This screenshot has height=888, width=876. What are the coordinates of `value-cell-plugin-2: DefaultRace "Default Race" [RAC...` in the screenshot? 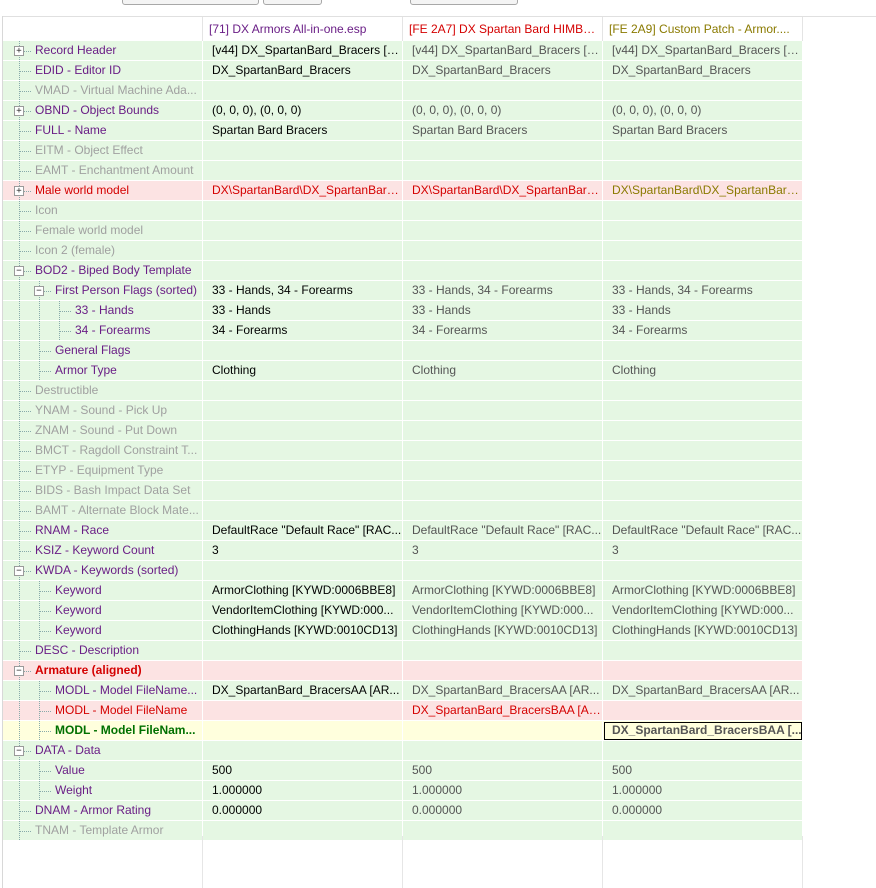 It's located at (503, 531).